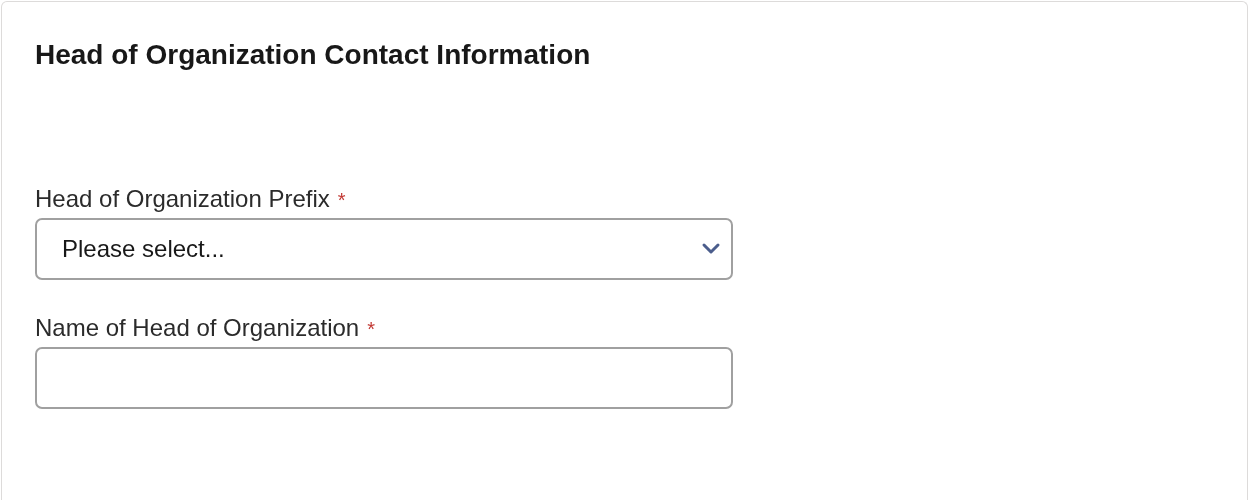 Image resolution: width=1249 pixels, height=500 pixels. What do you see at coordinates (205, 328) in the screenshot?
I see `field-label: Name of Head of Organization *` at bounding box center [205, 328].